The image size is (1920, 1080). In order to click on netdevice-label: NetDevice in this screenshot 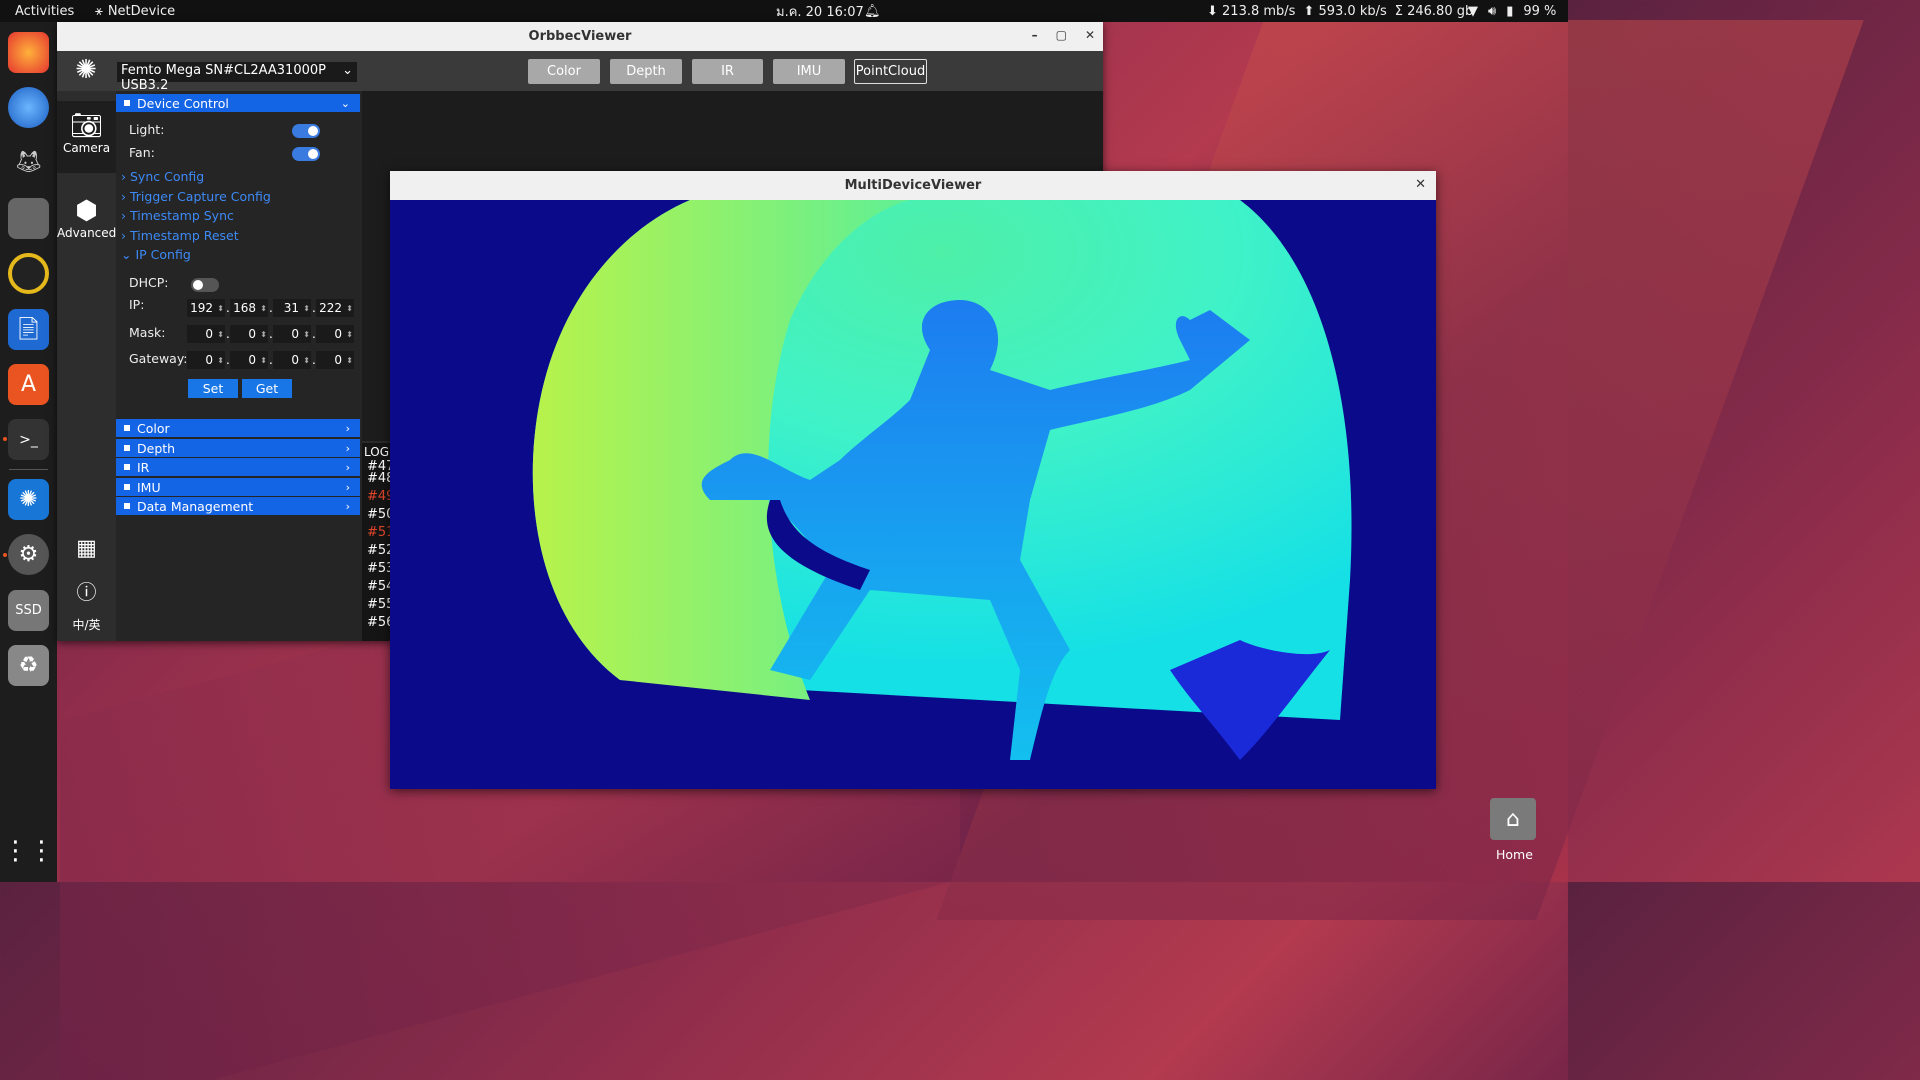, I will do `click(141, 11)`.